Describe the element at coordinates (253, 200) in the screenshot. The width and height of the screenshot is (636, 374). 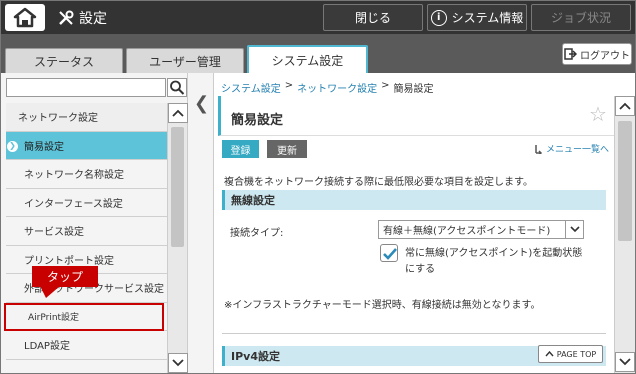
I see `wireless-section-title: 無線設定` at that location.